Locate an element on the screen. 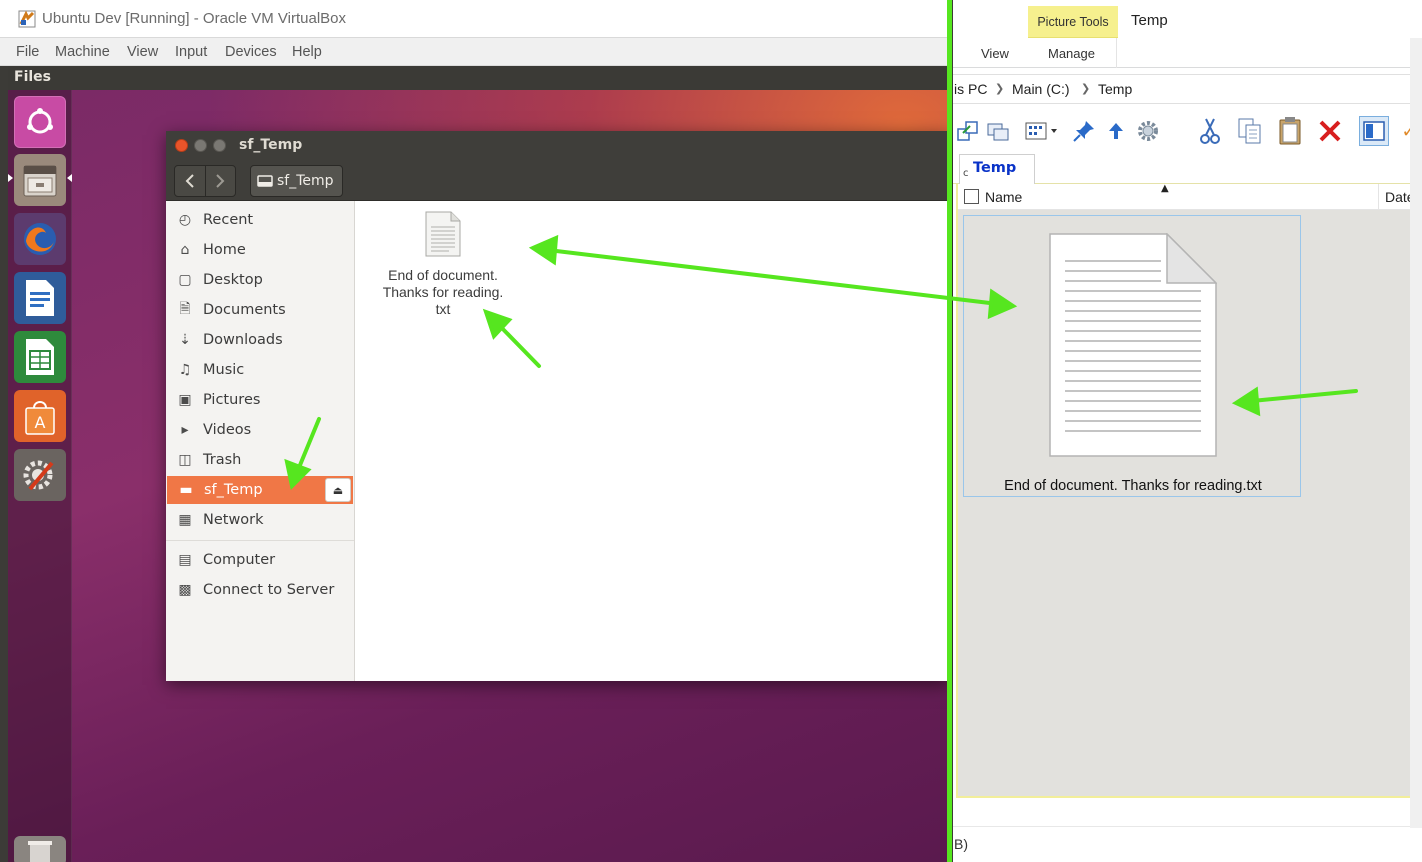 The image size is (1422, 862). ribbon-tabs: View Manage is located at coordinates (1187, 53).